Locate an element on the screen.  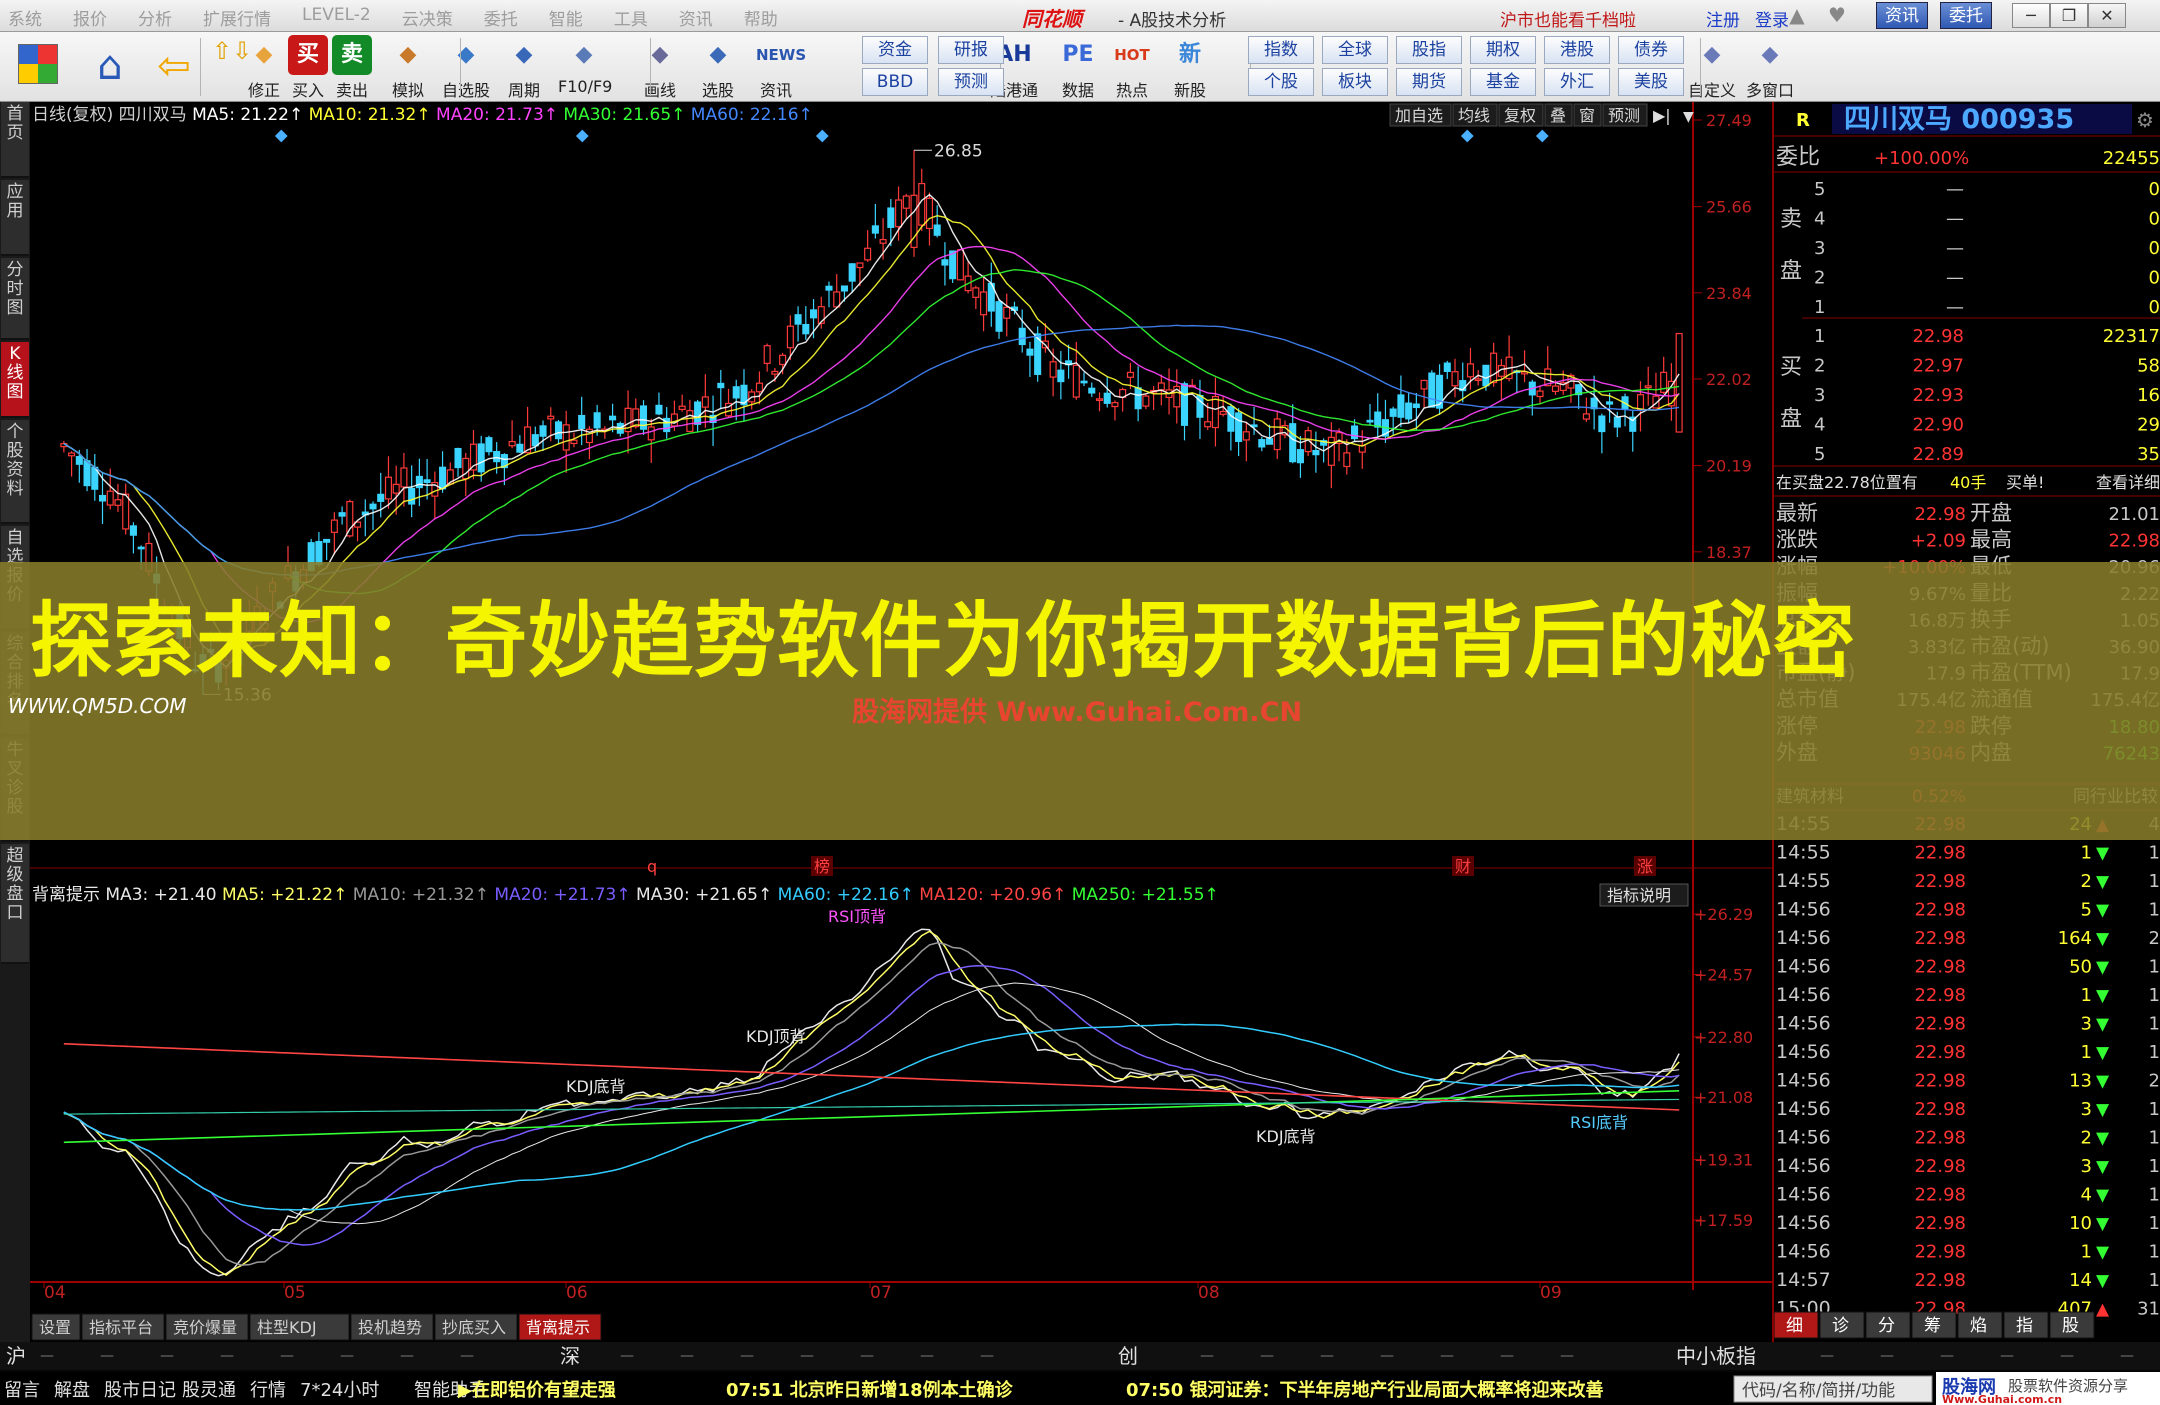
status-link-留言: 留言 is located at coordinates (22, 1390).